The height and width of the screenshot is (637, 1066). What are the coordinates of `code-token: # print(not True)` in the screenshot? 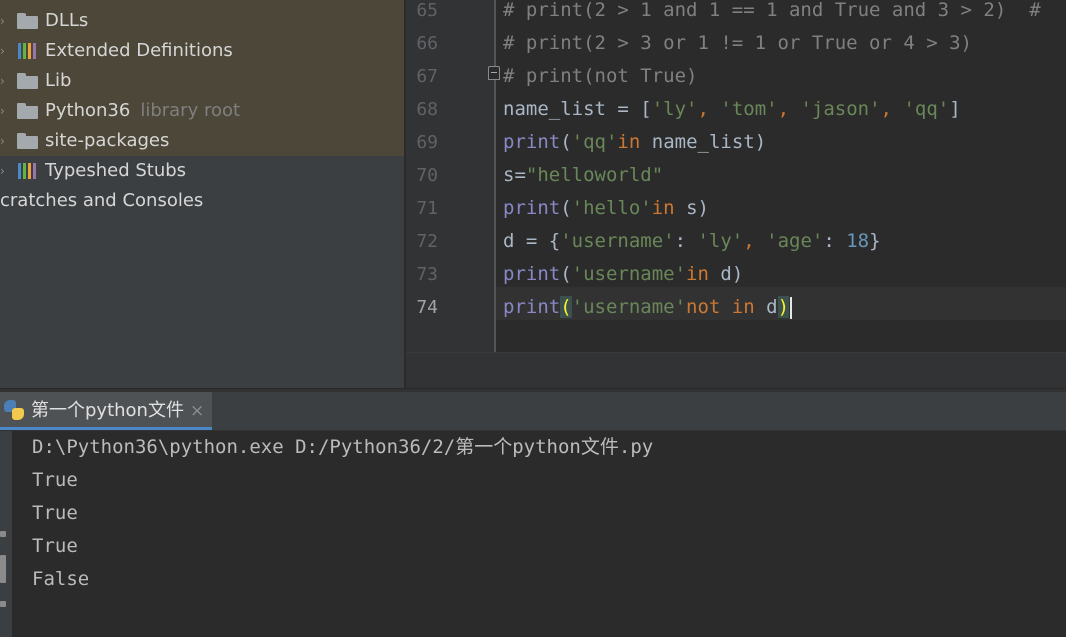 It's located at (600, 76).